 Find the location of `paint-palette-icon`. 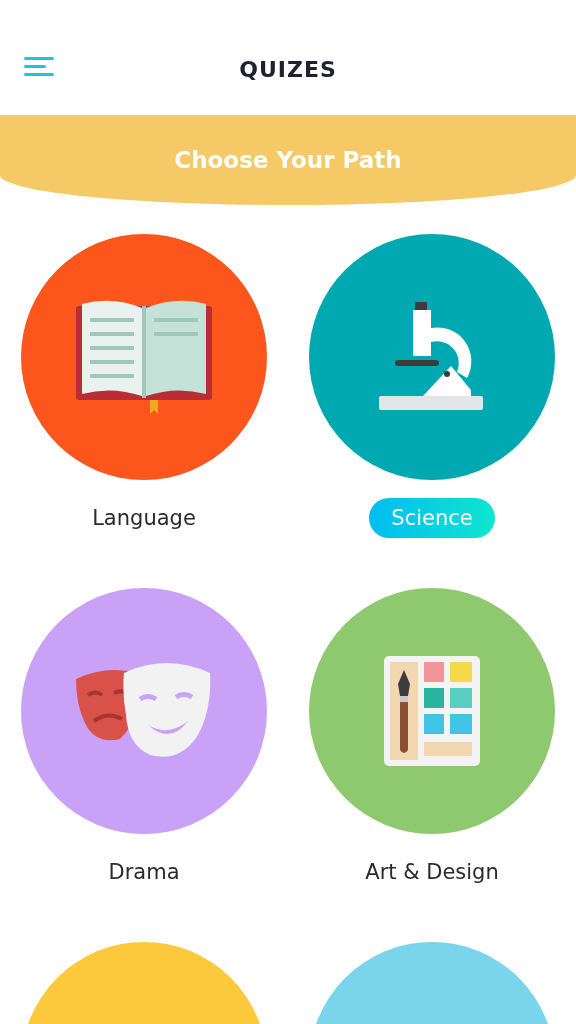

paint-palette-icon is located at coordinates (432, 711).